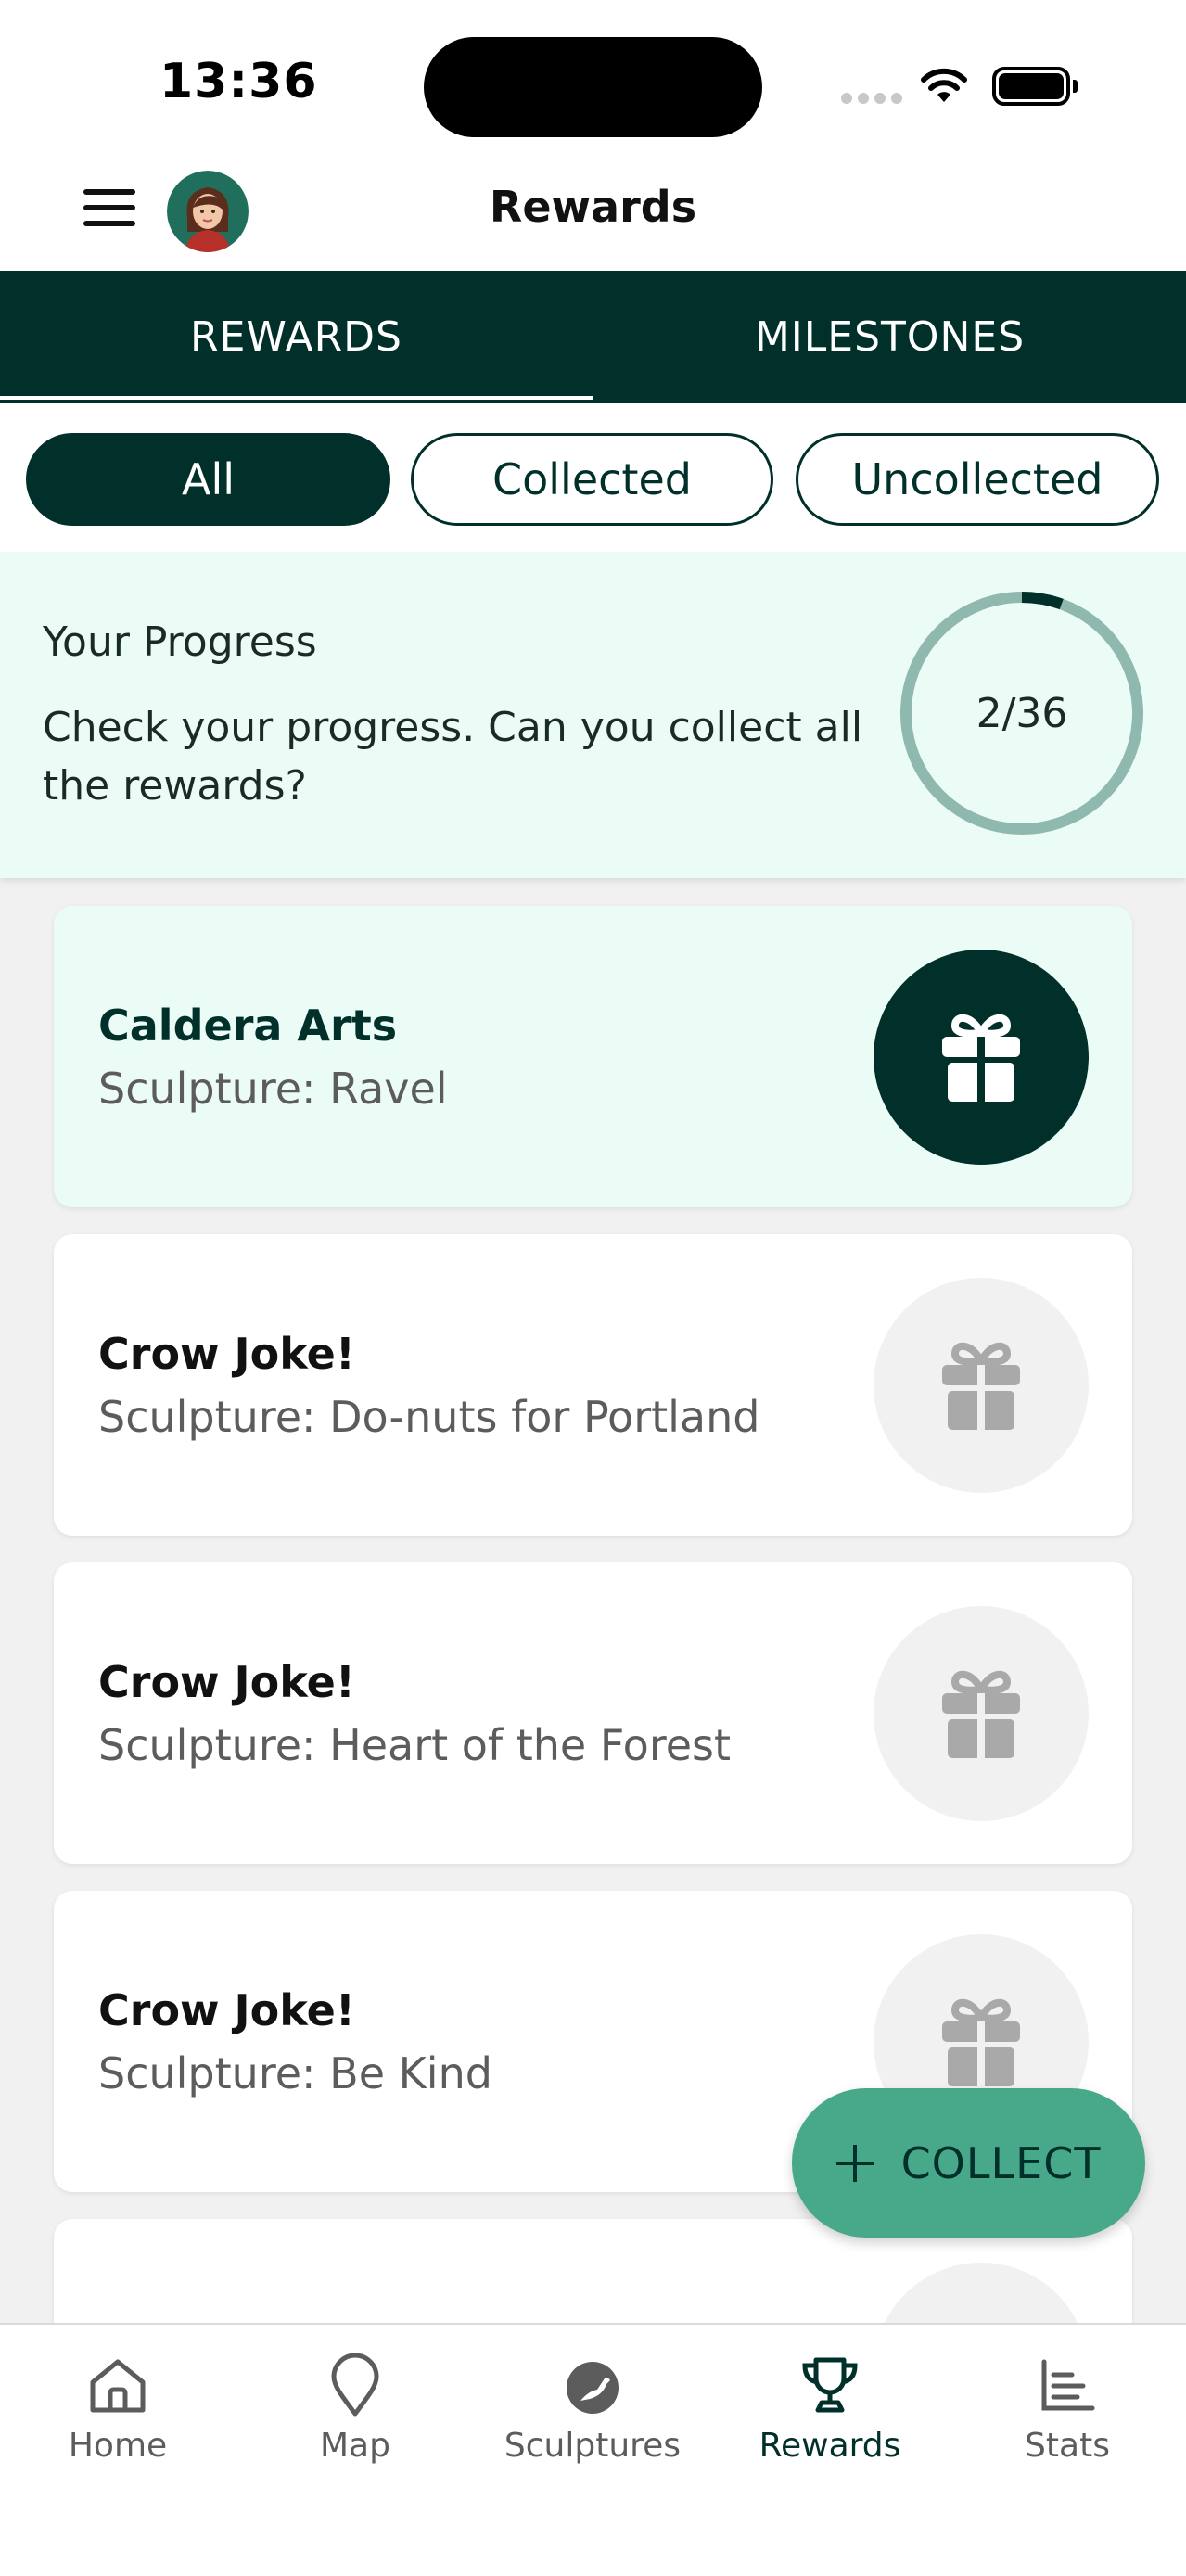  What do you see at coordinates (180, 642) in the screenshot?
I see `progress-title: Your Progress` at bounding box center [180, 642].